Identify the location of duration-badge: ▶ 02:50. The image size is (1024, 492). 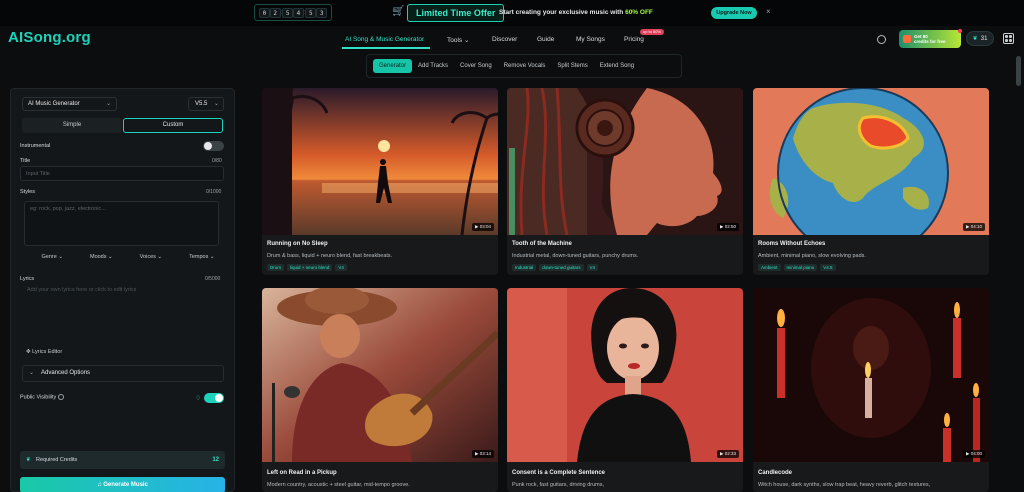
(728, 227).